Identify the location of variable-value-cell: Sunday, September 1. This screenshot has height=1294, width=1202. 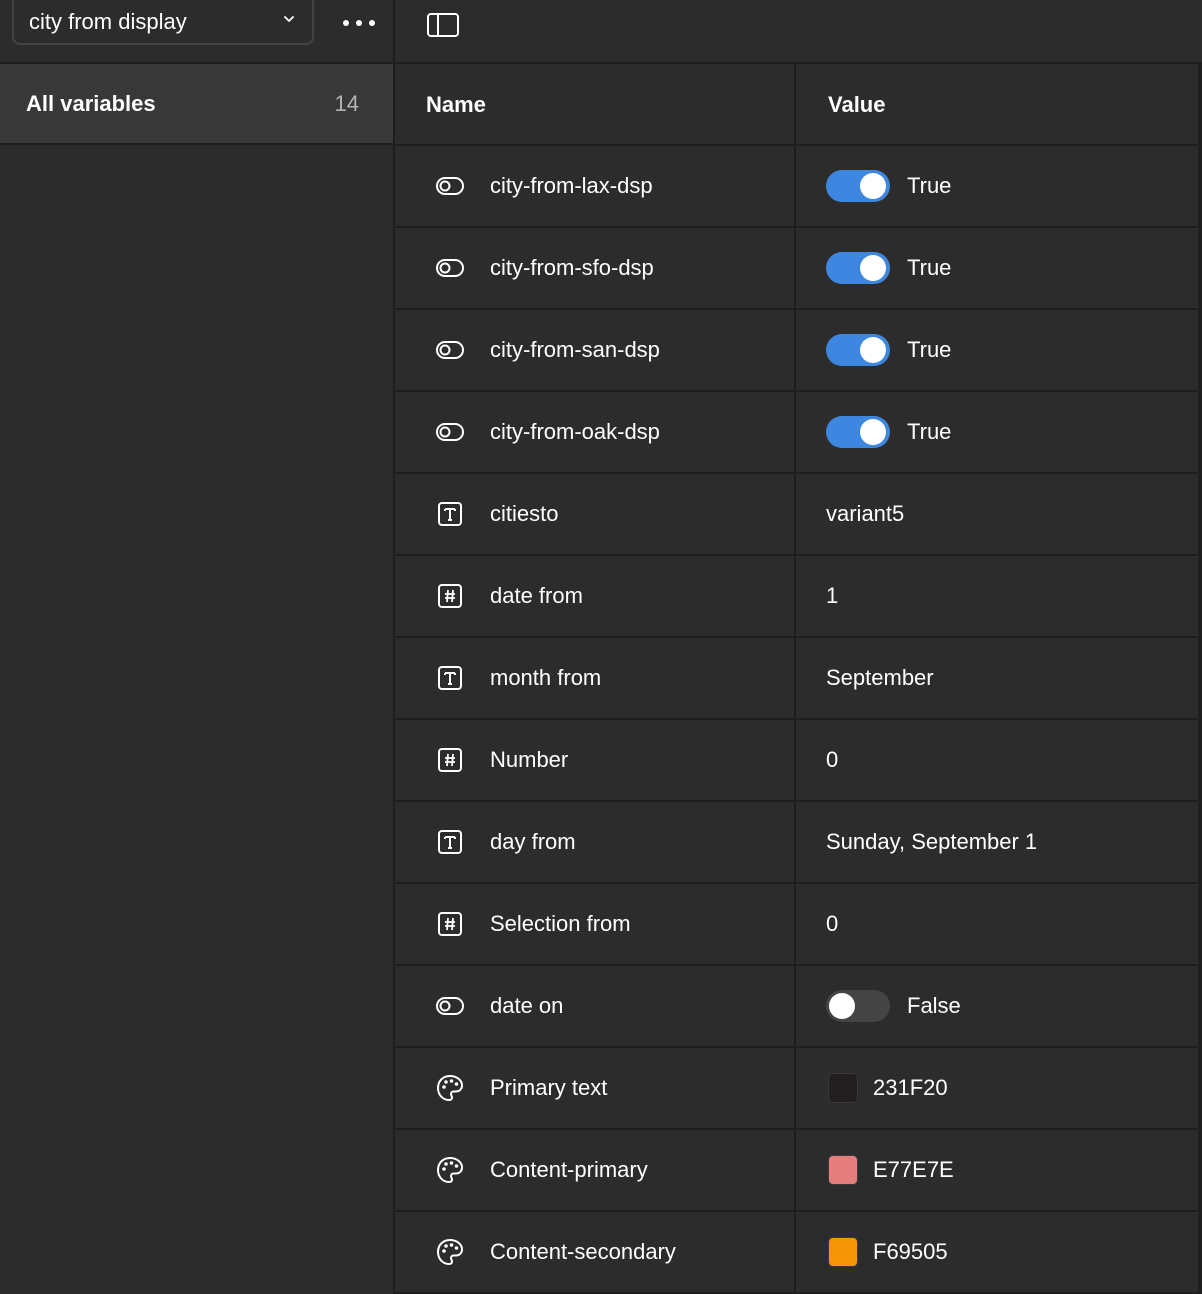
(931, 842).